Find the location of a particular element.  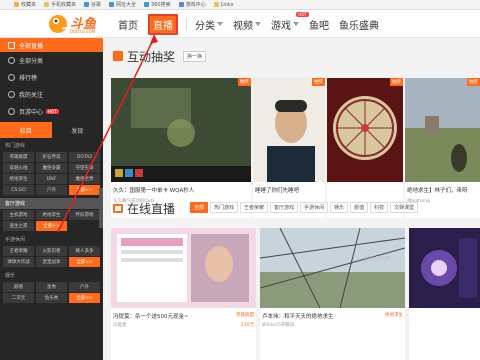

annotation-arrow is located at coordinates (107, 133).